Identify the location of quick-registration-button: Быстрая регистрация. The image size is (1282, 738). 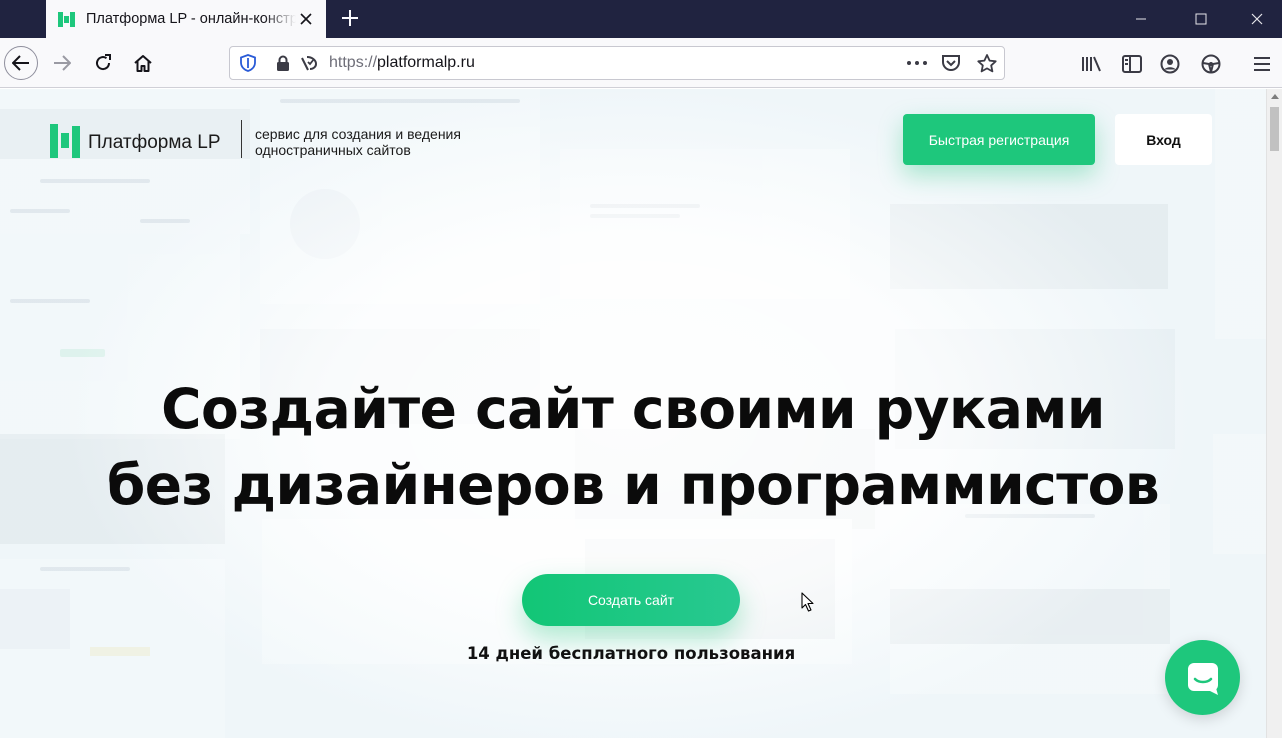
(999, 139).